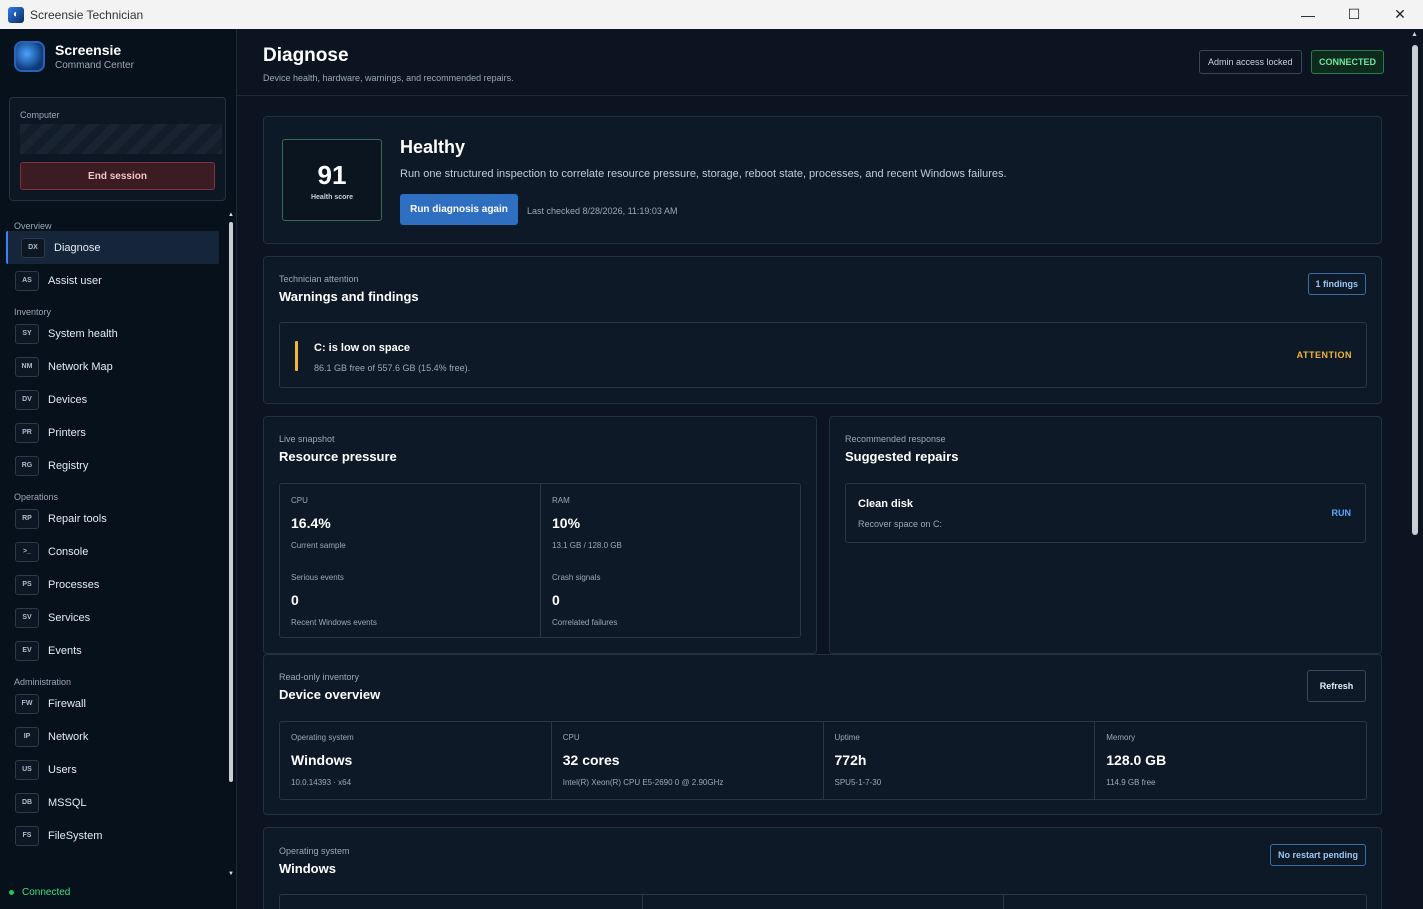 Image resolution: width=1423 pixels, height=909 pixels. I want to click on sidebar-item-label: Console, so click(68, 551).